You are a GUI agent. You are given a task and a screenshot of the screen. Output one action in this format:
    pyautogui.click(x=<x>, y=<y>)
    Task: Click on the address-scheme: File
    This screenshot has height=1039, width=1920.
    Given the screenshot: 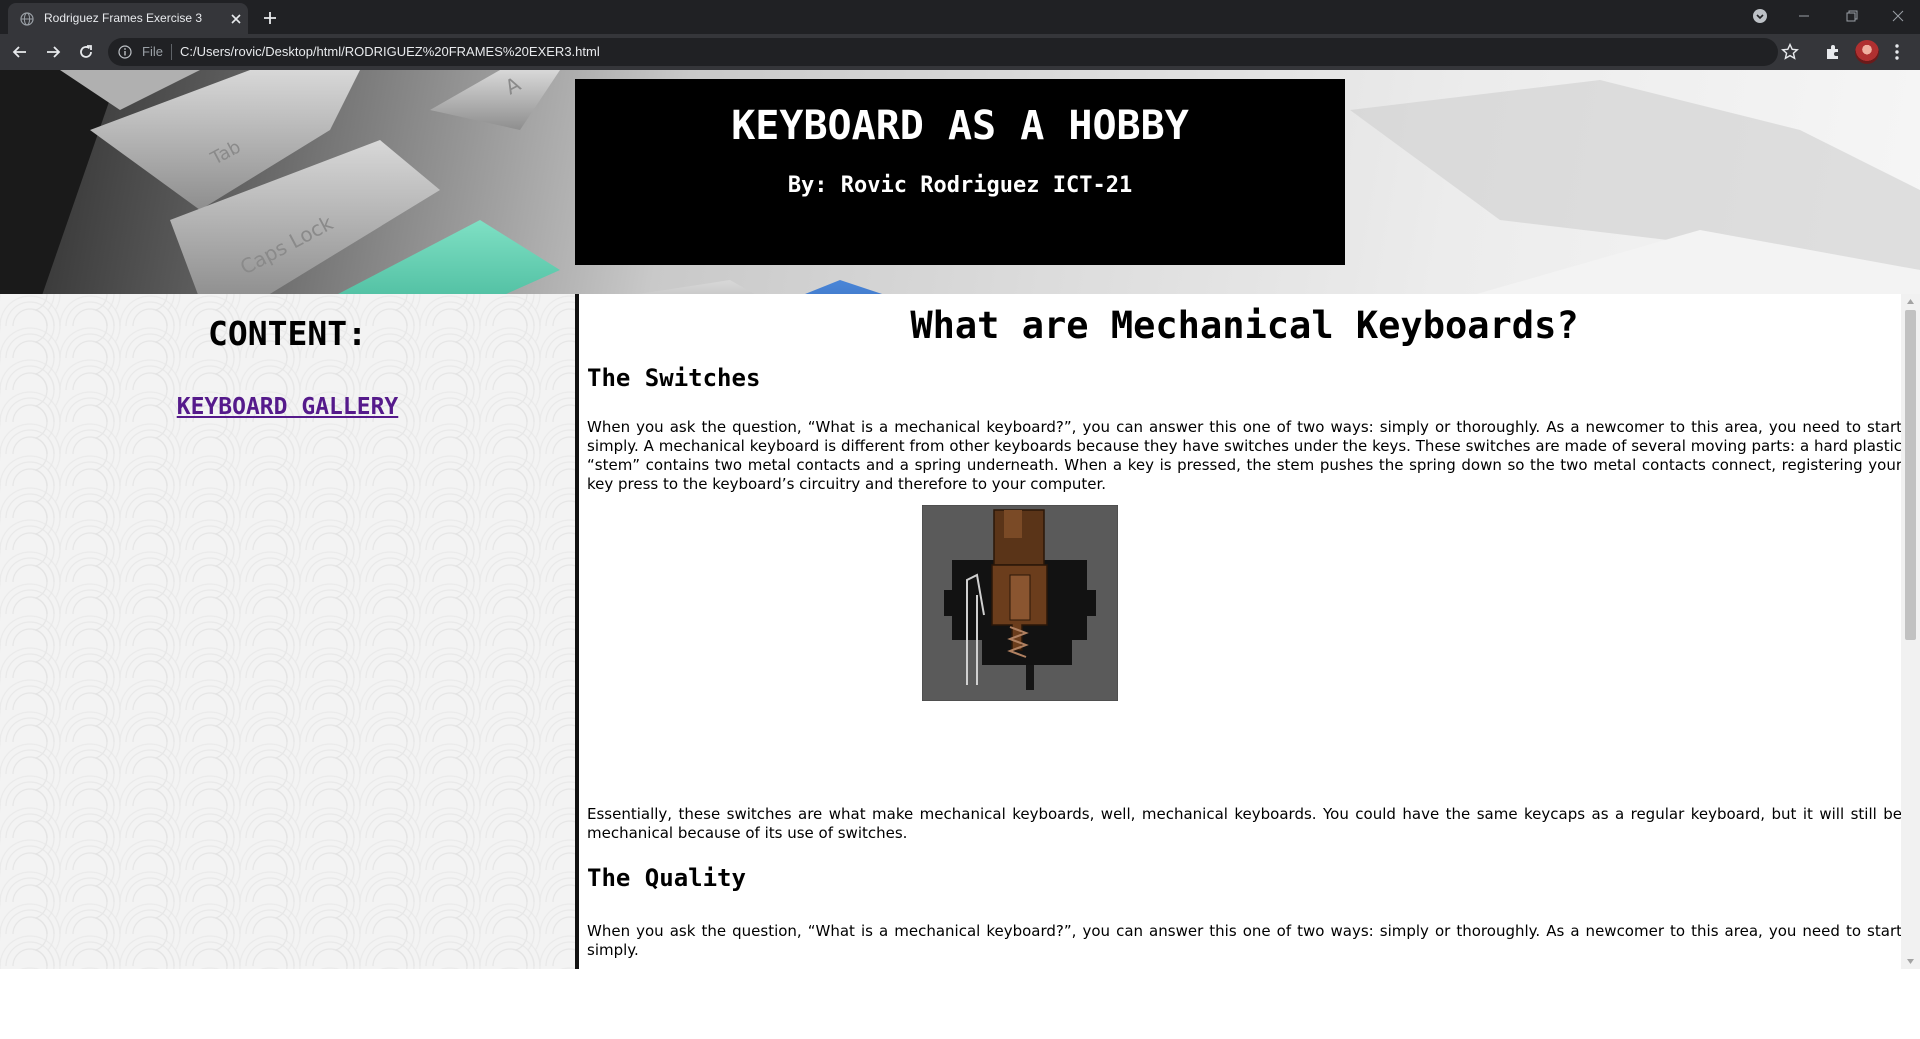 What is the action you would take?
    pyautogui.click(x=152, y=51)
    